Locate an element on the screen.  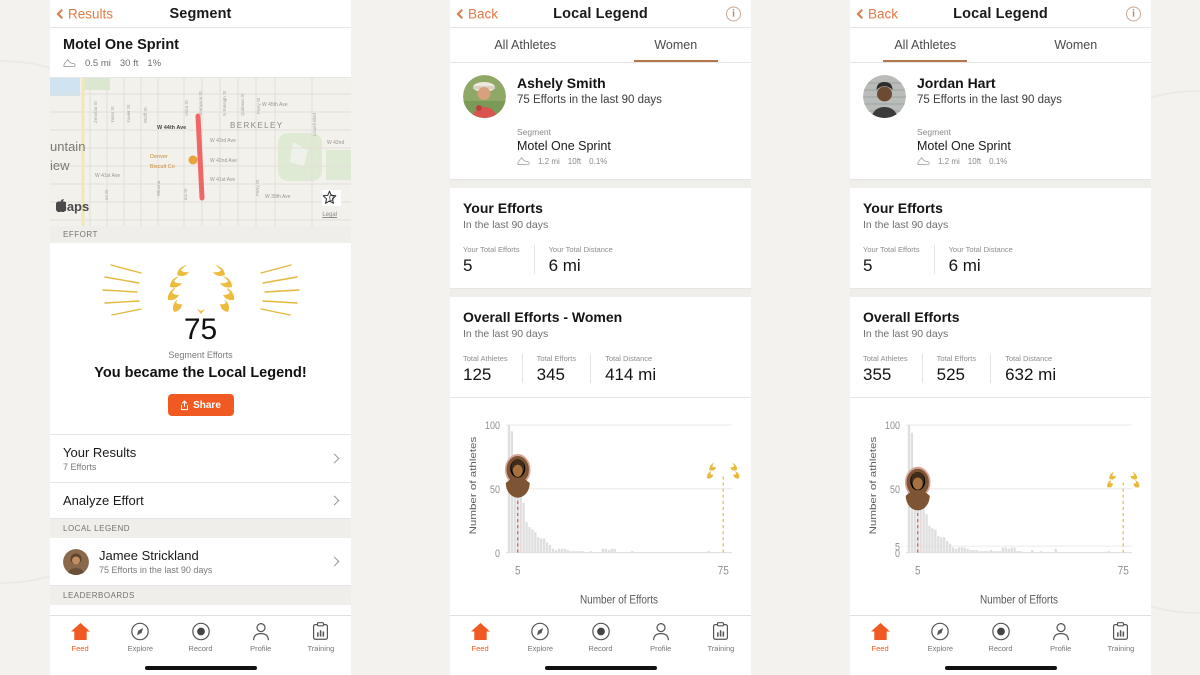
svg-text: W 39th Ave is located at coordinates (278, 197).